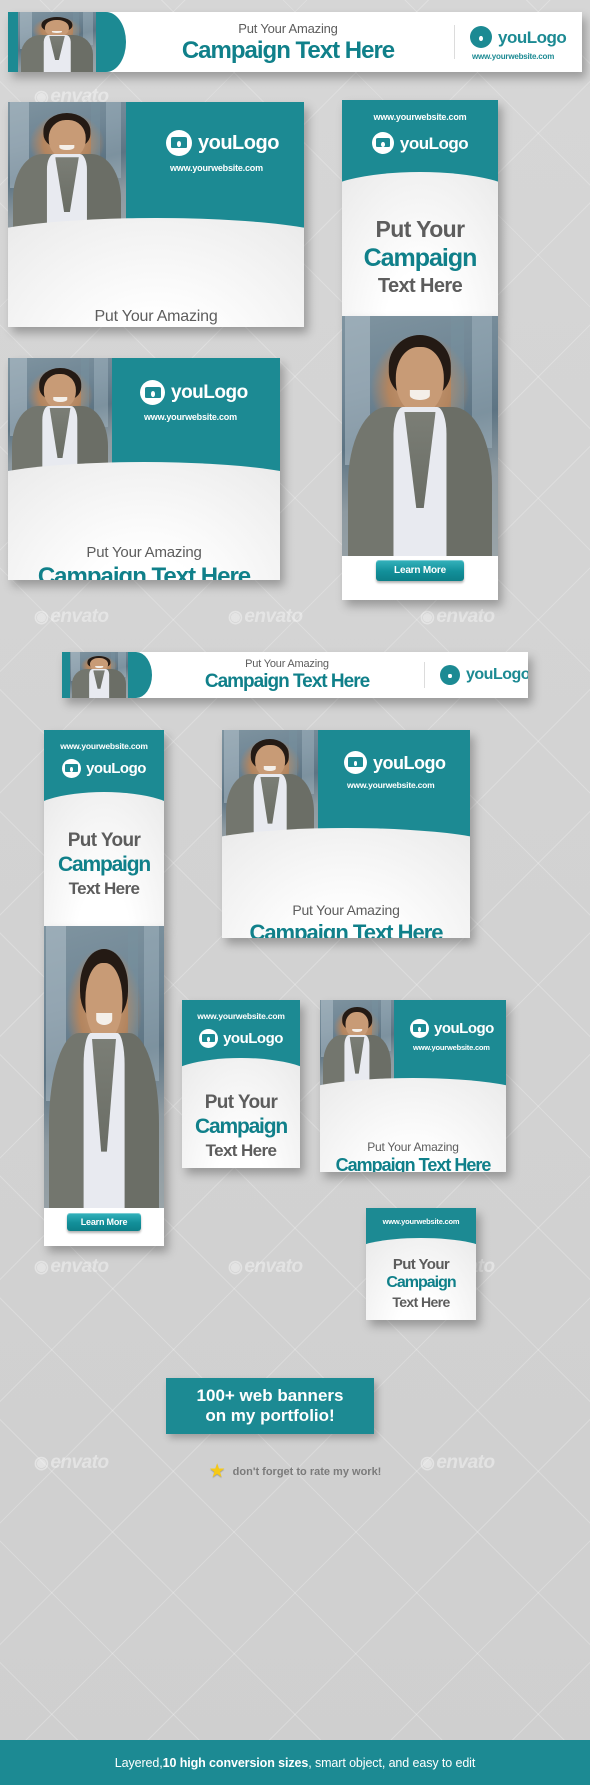  I want to click on features-bold: 10 high conversion sizes, so click(235, 1762).